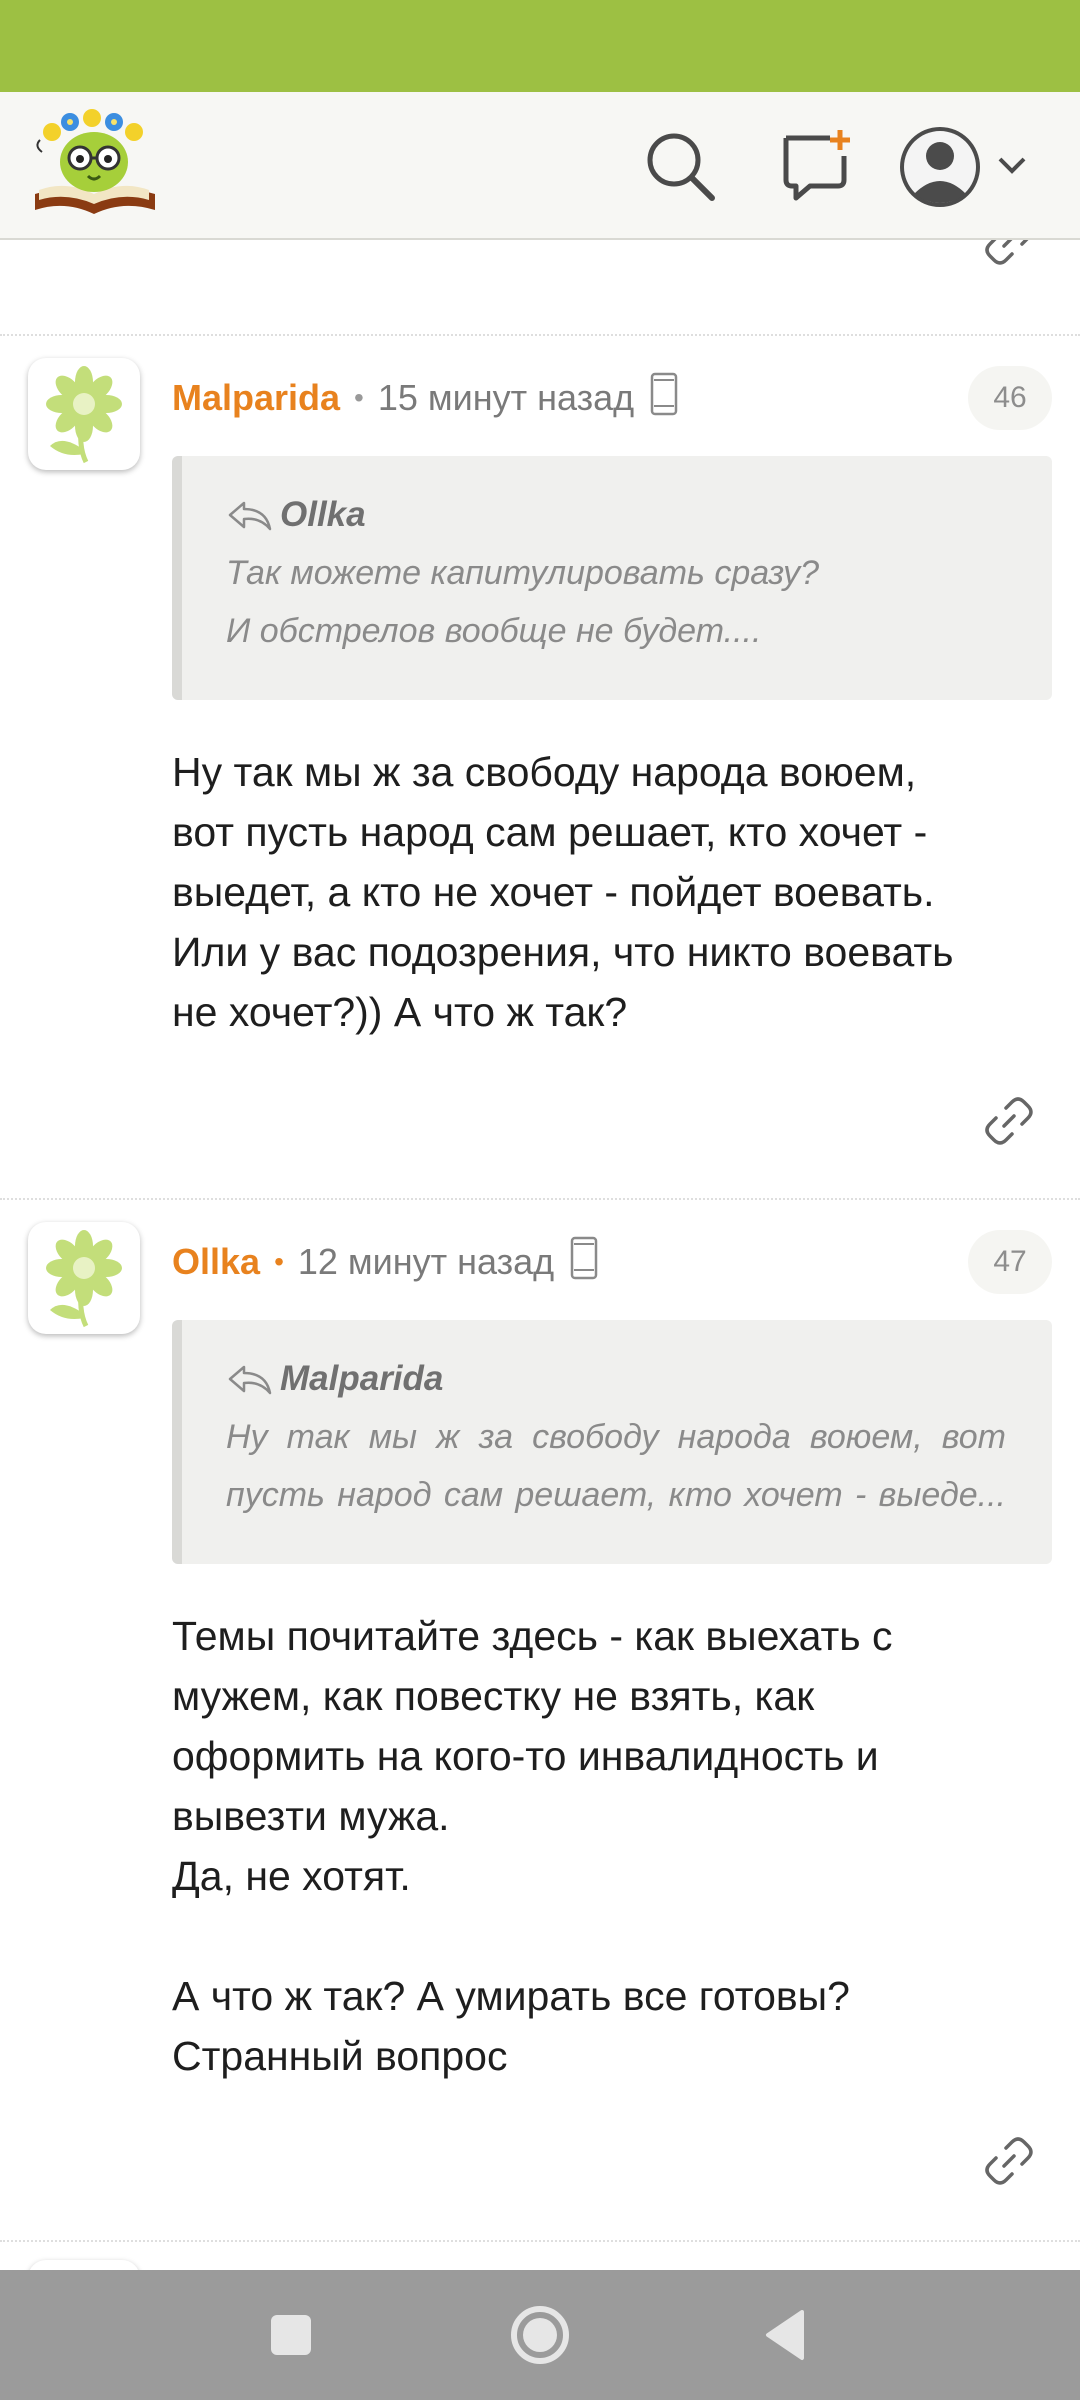 Image resolution: width=1080 pixels, height=2400 pixels. What do you see at coordinates (818, 168) in the screenshot?
I see `new-message-icon` at bounding box center [818, 168].